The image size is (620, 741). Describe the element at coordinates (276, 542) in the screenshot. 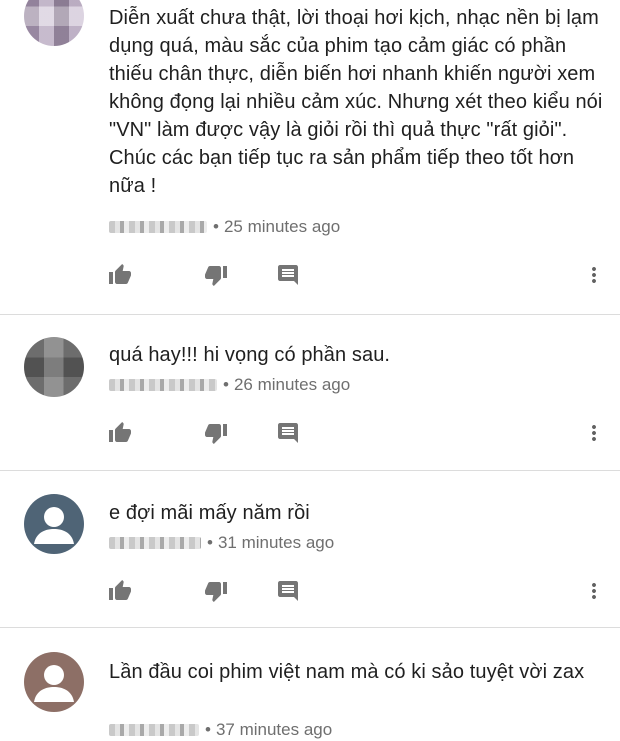

I see `comment-timestamp: 31 minutes ago` at that location.